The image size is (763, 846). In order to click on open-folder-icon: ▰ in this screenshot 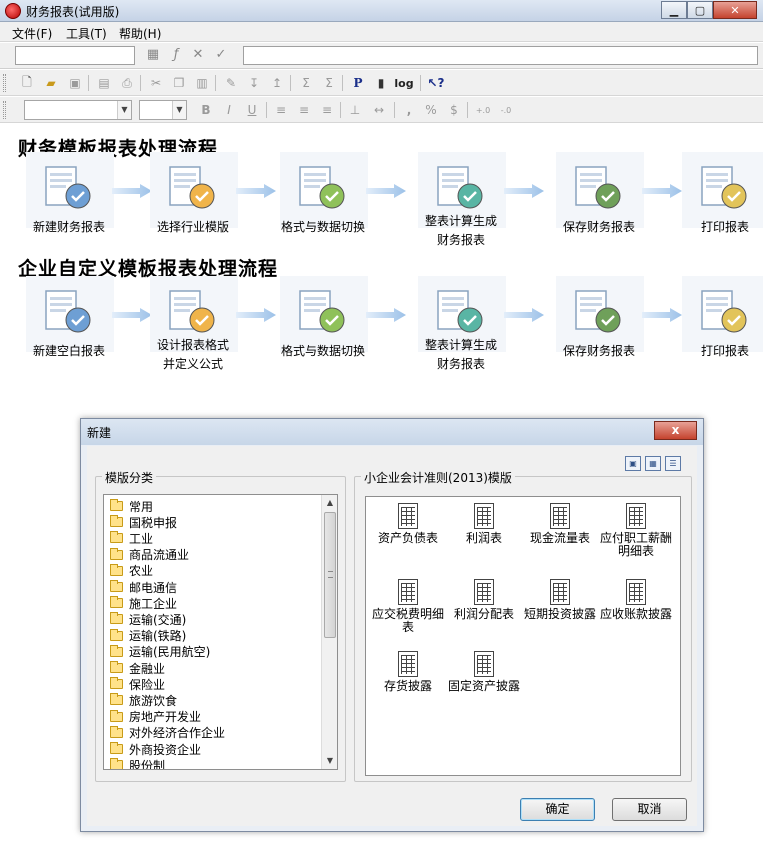, I will do `click(51, 83)`.